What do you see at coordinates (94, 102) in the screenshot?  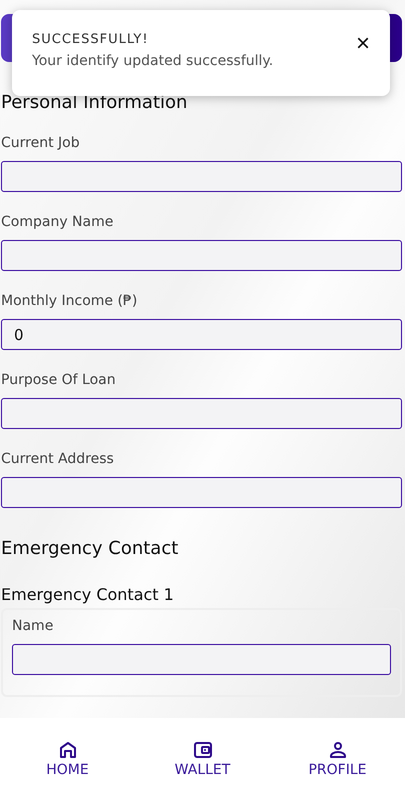 I see `section-heading: Personal Information` at bounding box center [94, 102].